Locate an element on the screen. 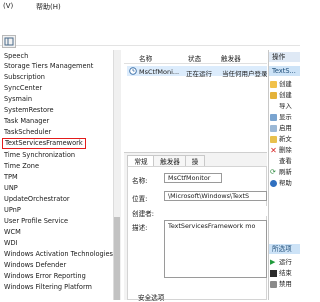  tree-item-tpm: TPM is located at coordinates (11, 177).